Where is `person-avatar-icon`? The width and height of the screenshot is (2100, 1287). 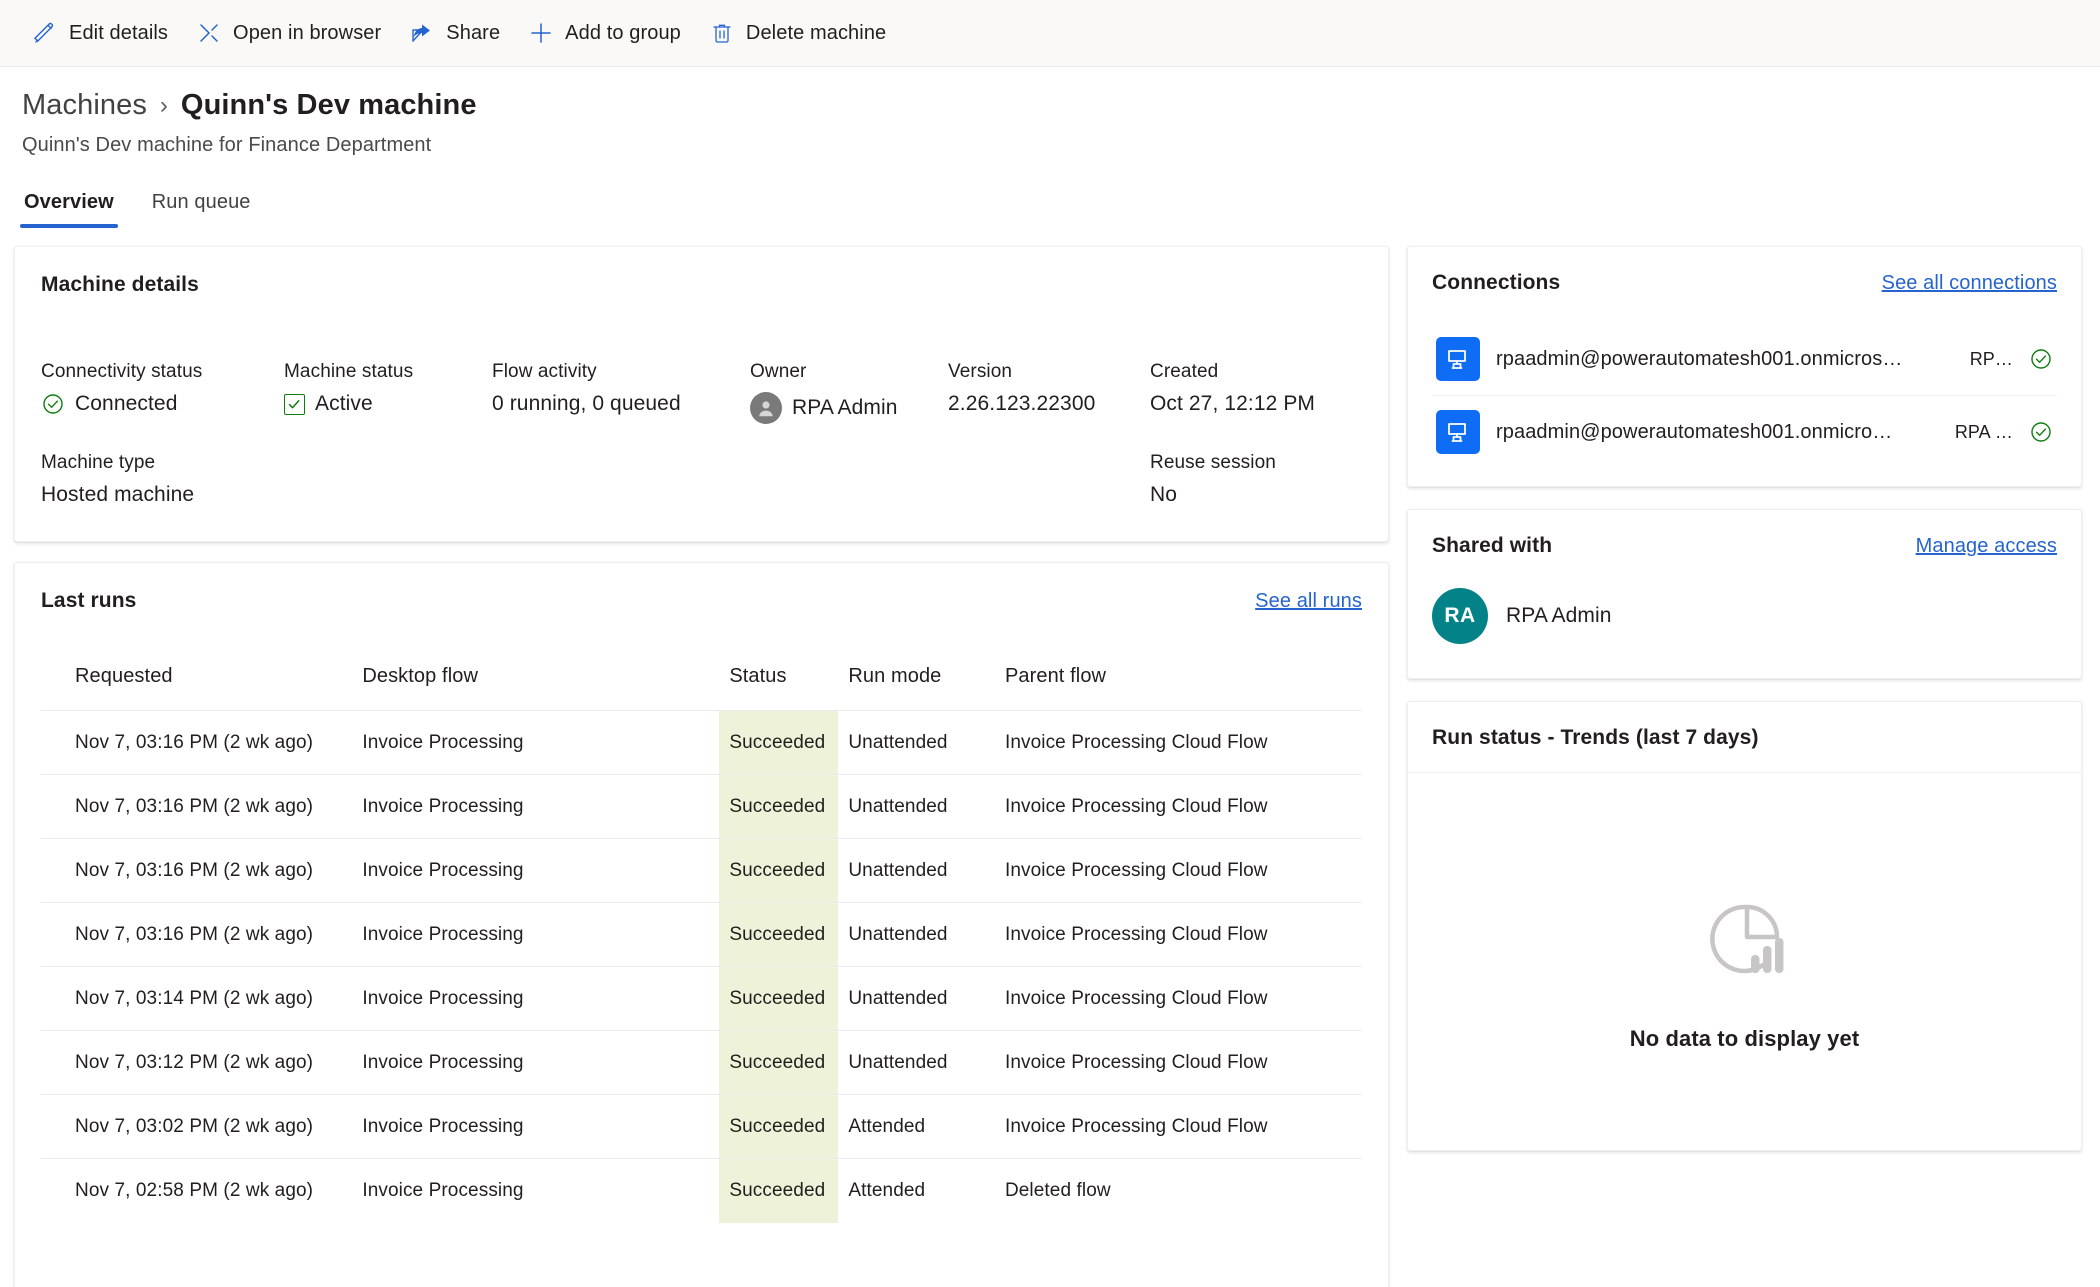 person-avatar-icon is located at coordinates (766, 408).